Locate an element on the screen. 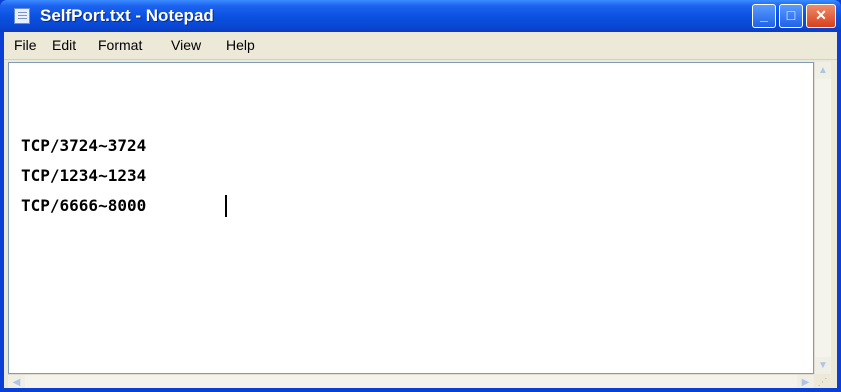  window-border is located at coordinates (420, 390).